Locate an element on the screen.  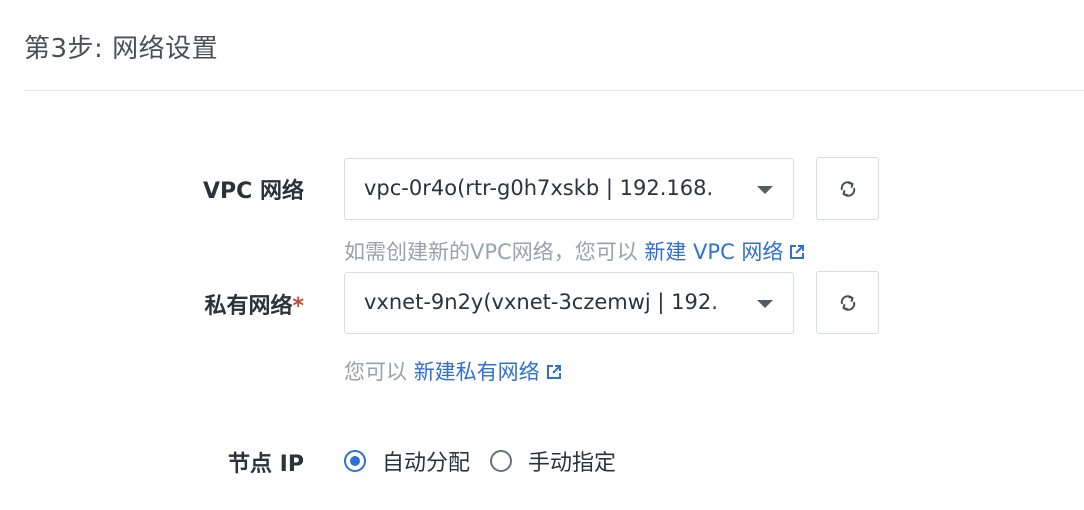
private-network-label-text: 私有网络 is located at coordinates (248, 306).